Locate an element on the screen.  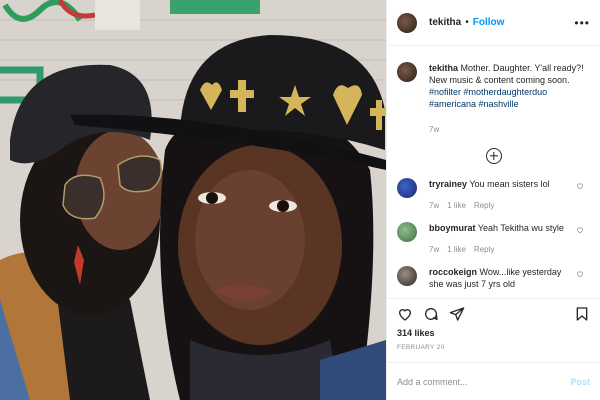
comment-text: You mean sisters lol is located at coordinates (509, 184).